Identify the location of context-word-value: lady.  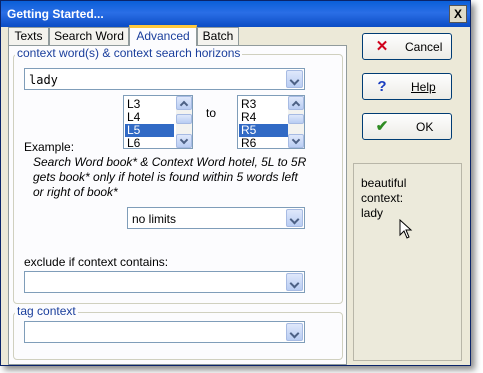
(43, 80).